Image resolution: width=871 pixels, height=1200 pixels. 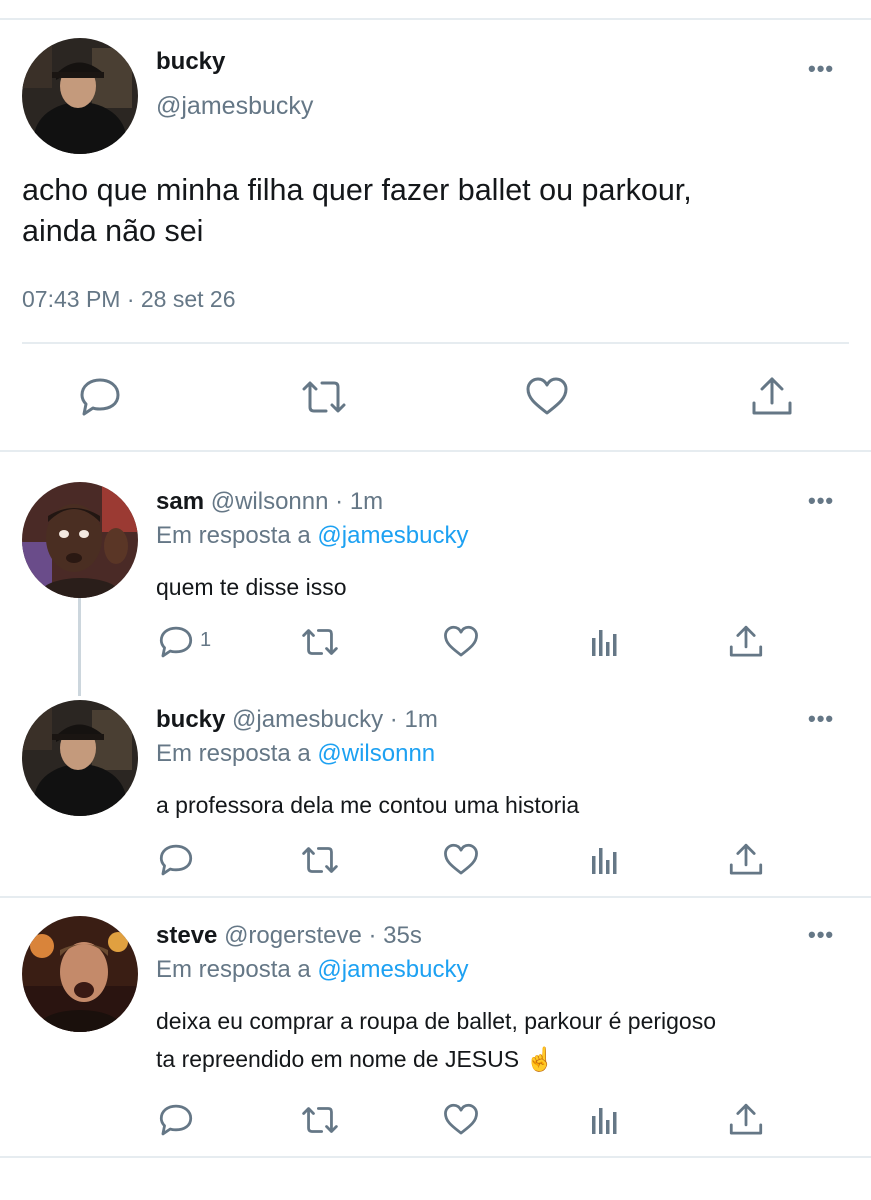 I want to click on reply-count: 1, so click(x=206, y=640).